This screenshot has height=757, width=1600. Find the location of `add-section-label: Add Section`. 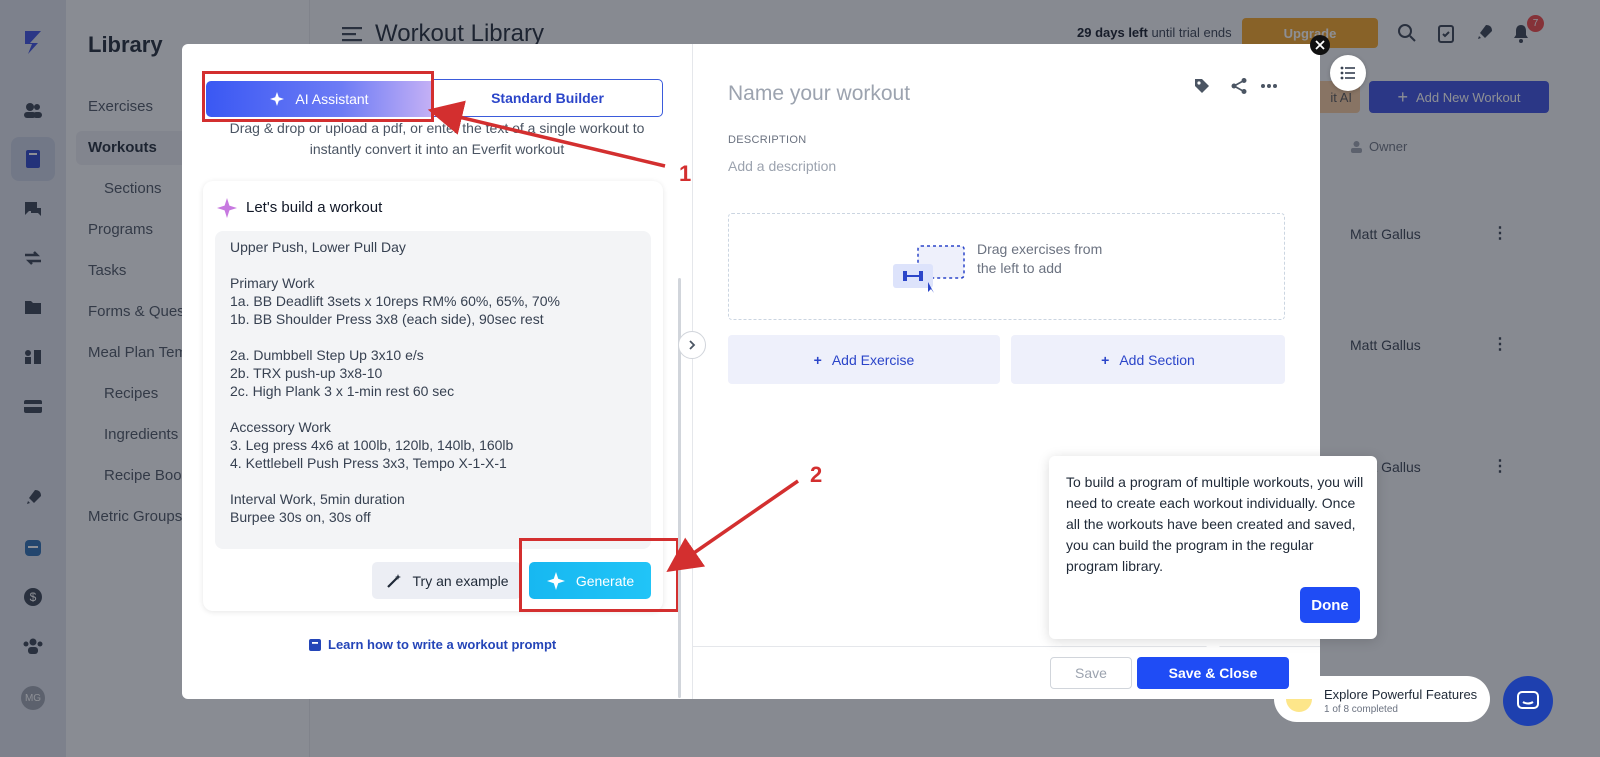

add-section-label: Add Section is located at coordinates (1157, 359).